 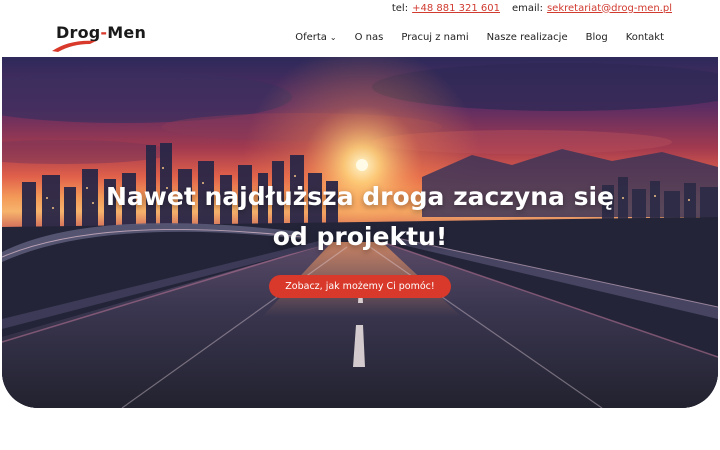 I want to click on nav-item-o-nas: O nas, so click(x=369, y=37).